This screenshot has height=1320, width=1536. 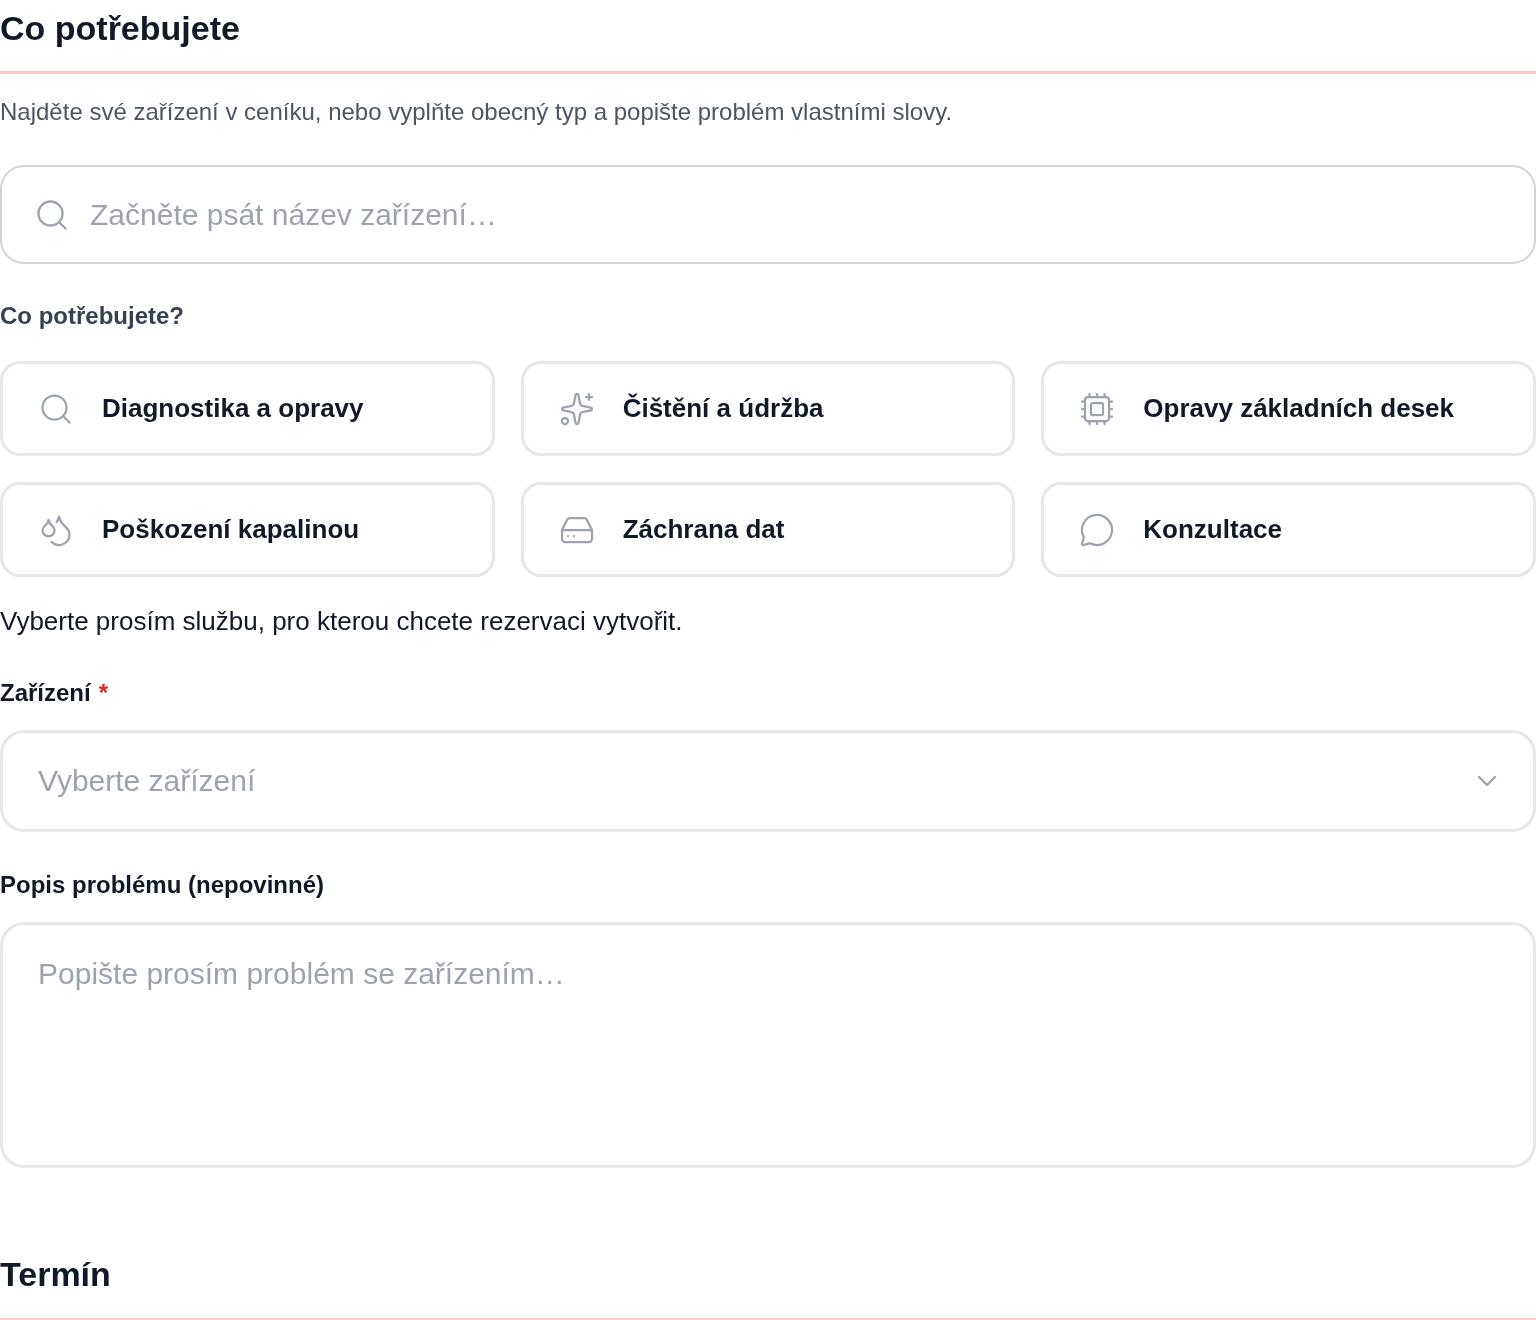 What do you see at coordinates (1288, 529) in the screenshot?
I see `service-option: Konzultace` at bounding box center [1288, 529].